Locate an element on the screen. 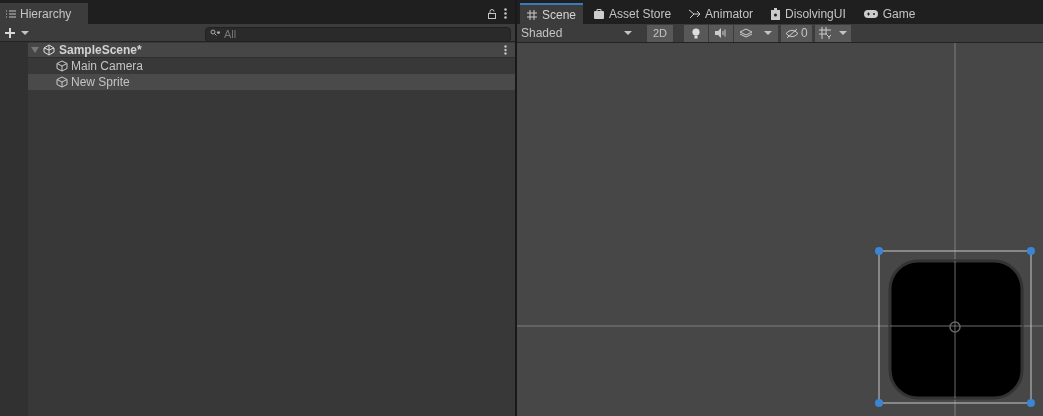 The image size is (1043, 416). device-icon is located at coordinates (776, 13).